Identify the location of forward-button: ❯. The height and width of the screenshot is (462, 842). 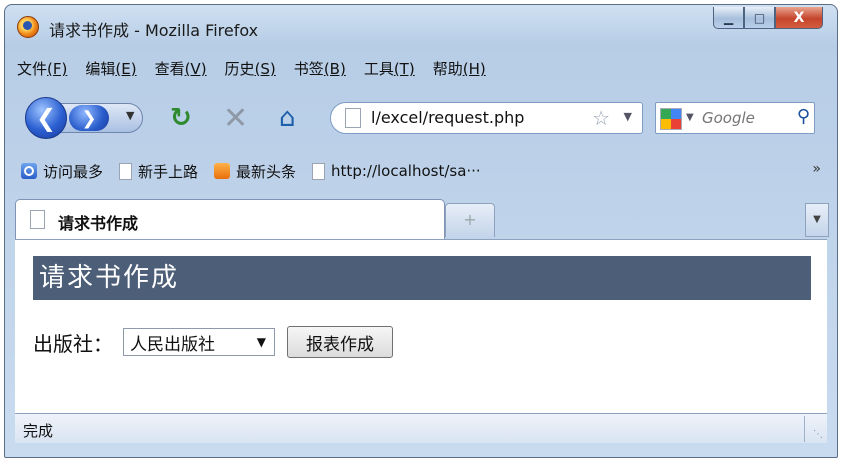
(89, 118).